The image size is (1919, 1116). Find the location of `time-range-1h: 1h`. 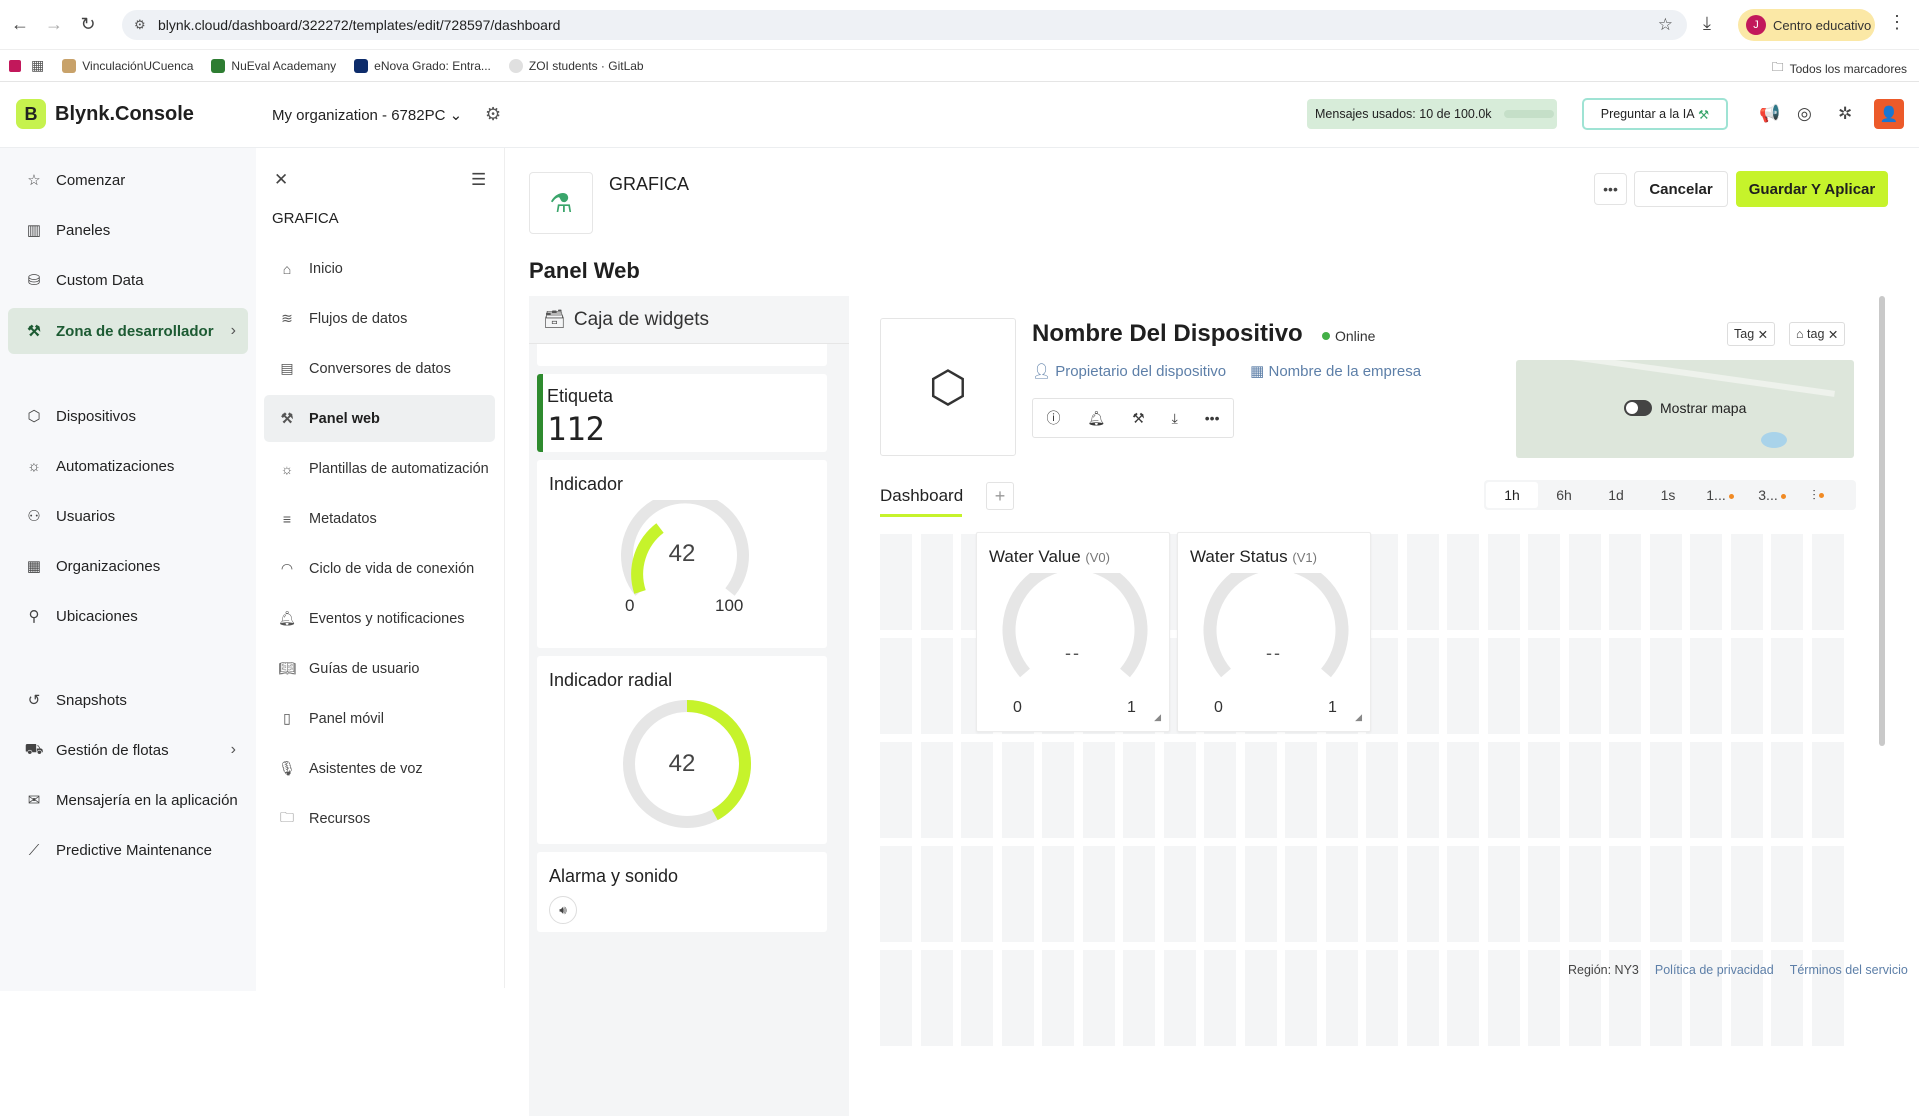

time-range-1h: 1h is located at coordinates (1512, 495).